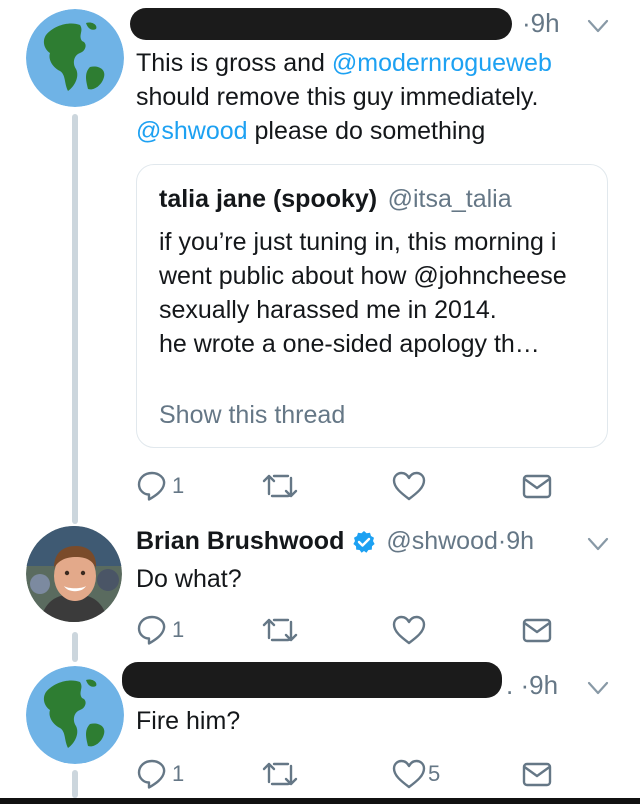 The width and height of the screenshot is (640, 804). What do you see at coordinates (240, 541) in the screenshot?
I see `display-name: Brian Brushwood` at bounding box center [240, 541].